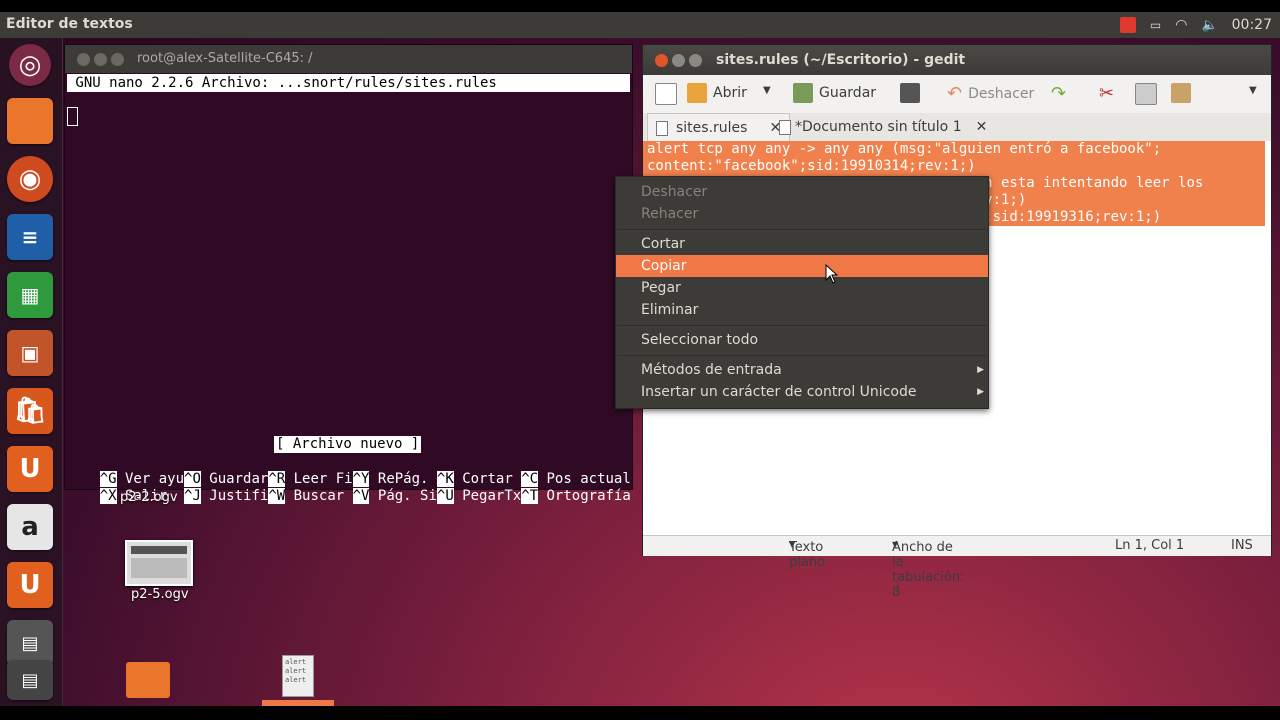 Image resolution: width=1280 pixels, height=720 pixels. I want to click on cursor-position: Ln 1, Col 1, so click(1150, 545).